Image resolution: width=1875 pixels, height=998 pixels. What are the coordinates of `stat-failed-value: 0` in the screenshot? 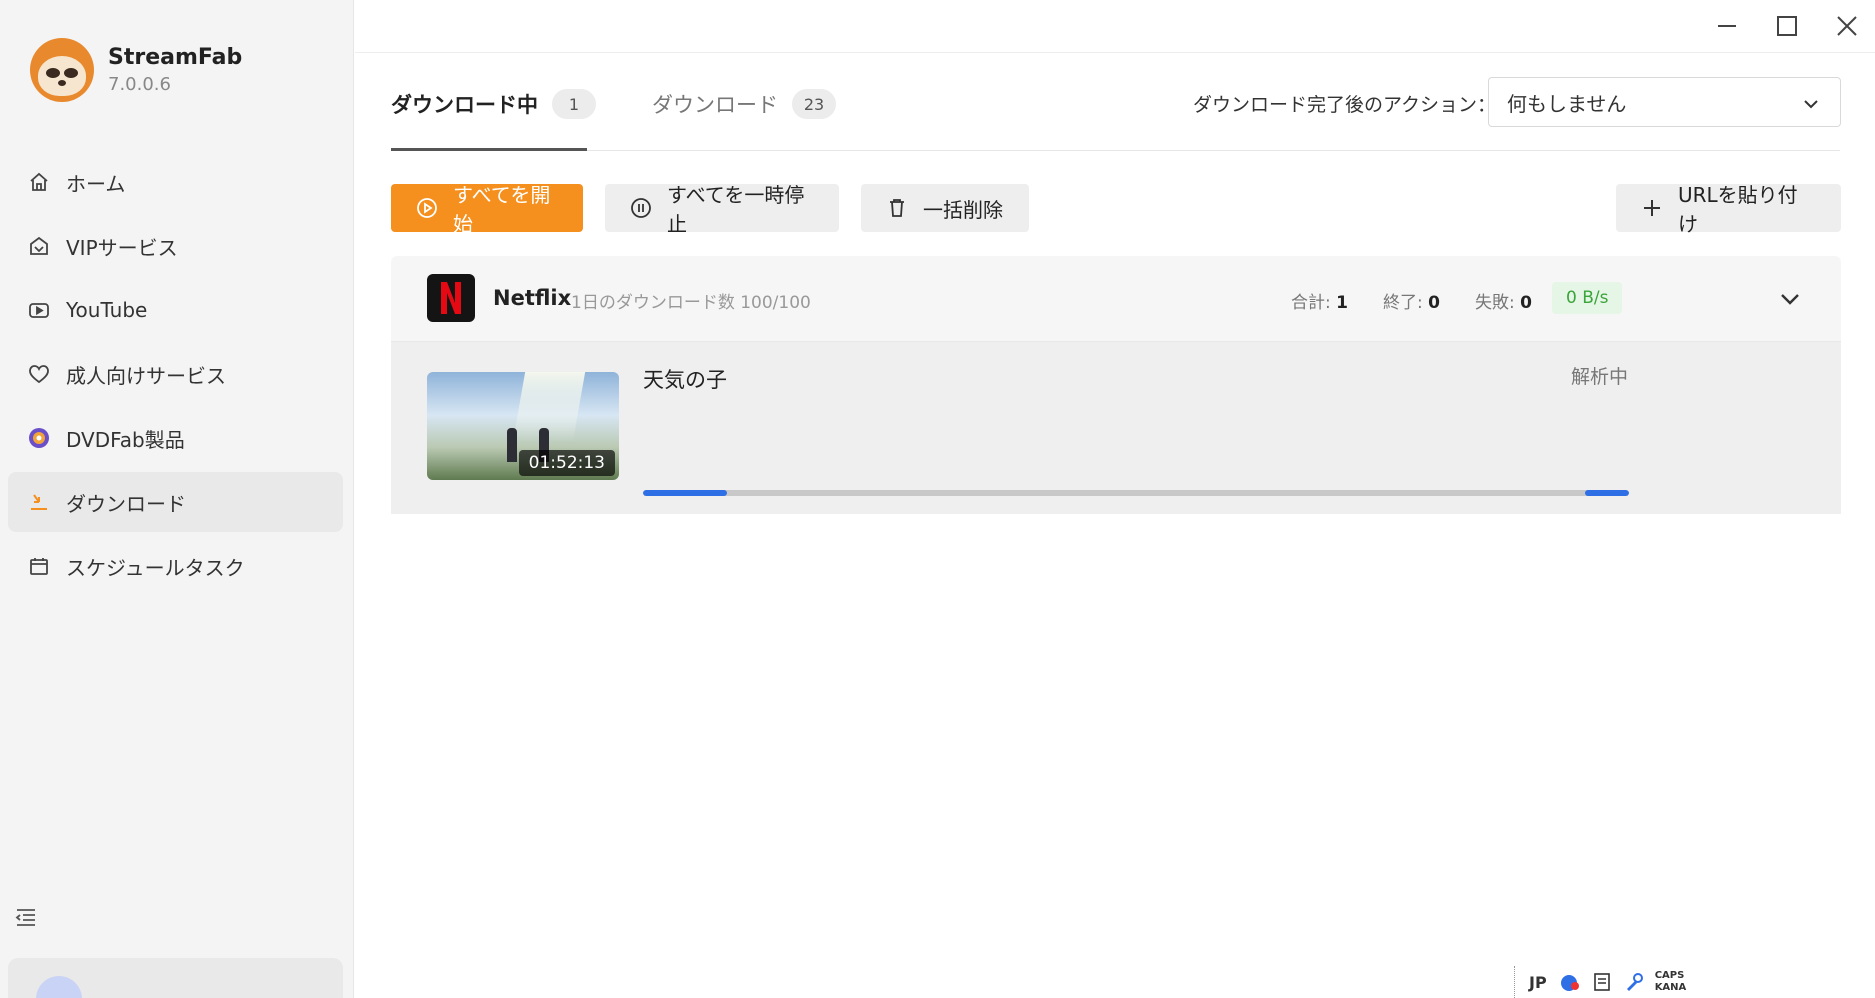 It's located at (1526, 303).